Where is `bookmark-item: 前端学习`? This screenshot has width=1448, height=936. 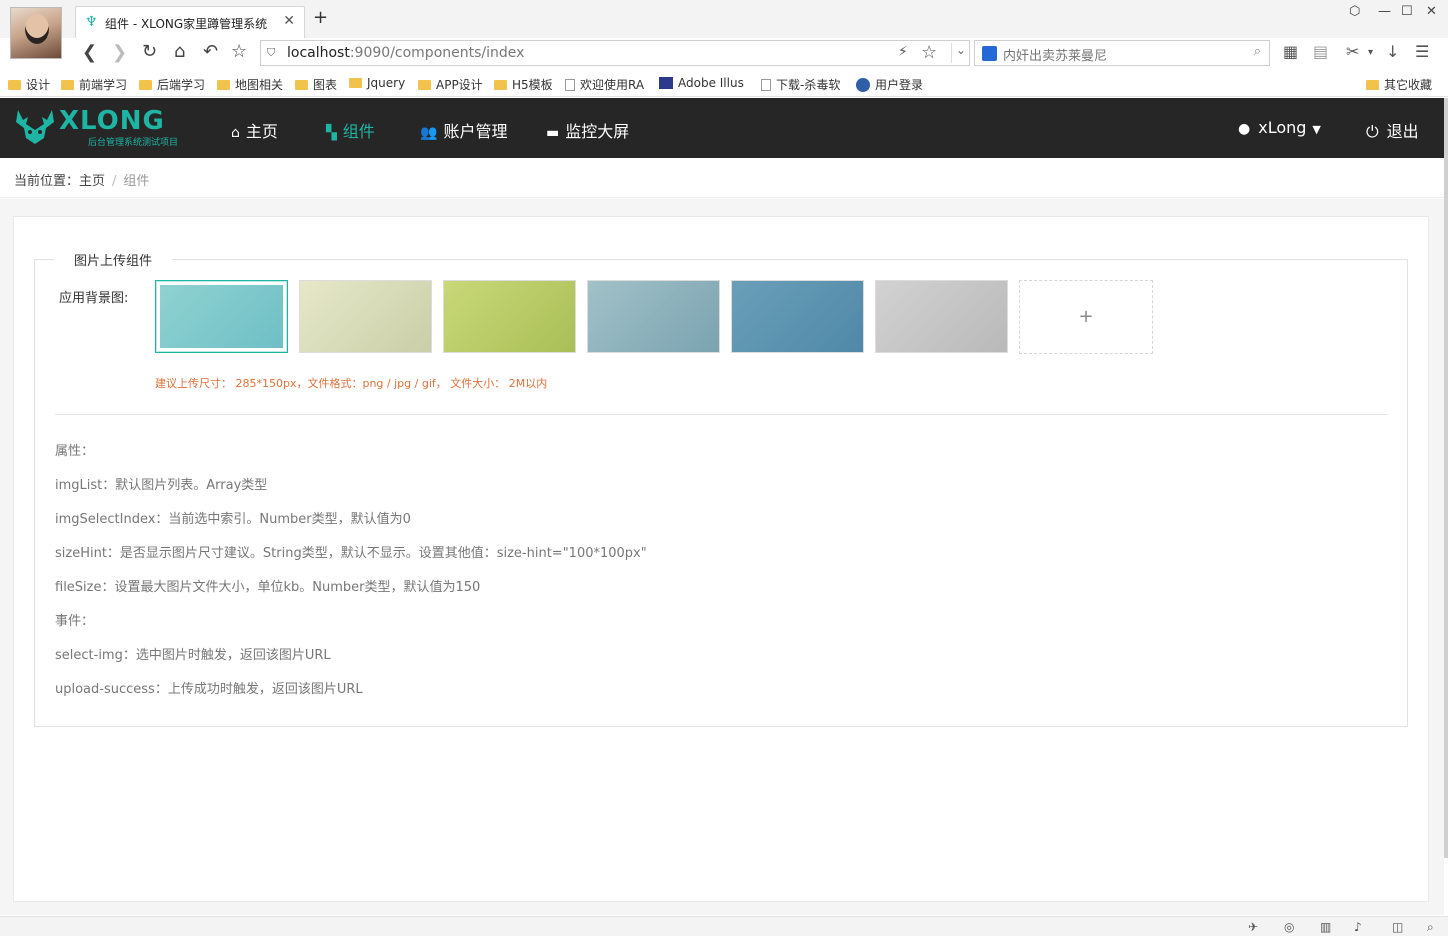
bookmark-item: 前端学习 is located at coordinates (94, 84).